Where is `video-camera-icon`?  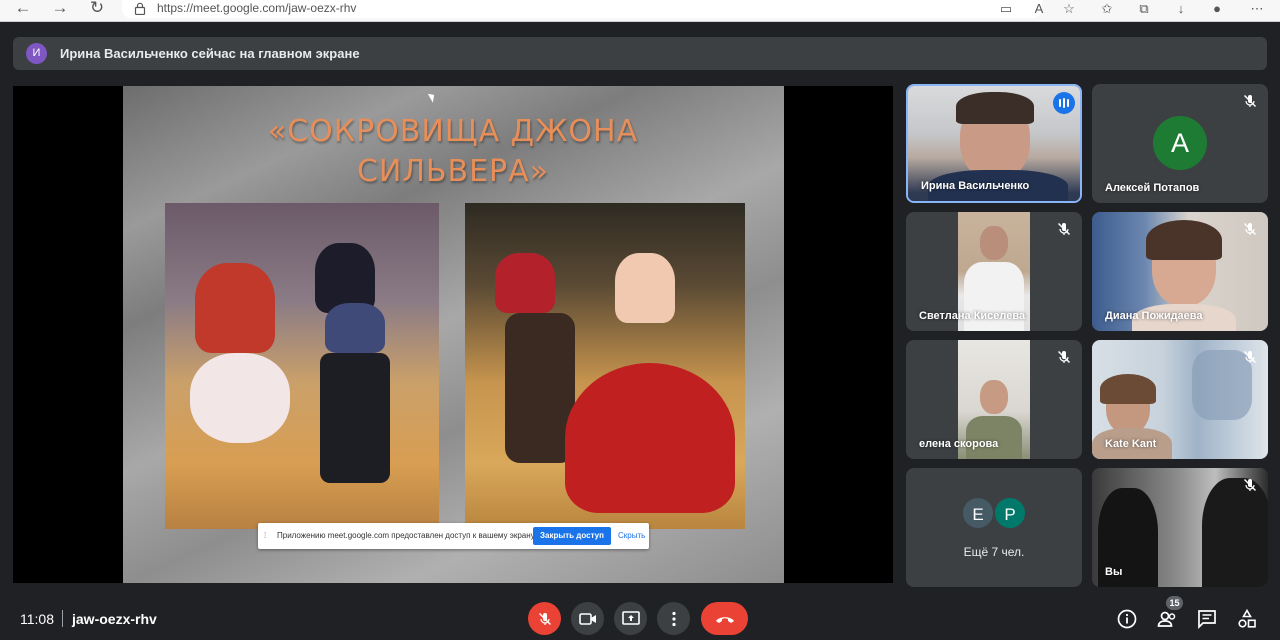 video-camera-icon is located at coordinates (587, 618).